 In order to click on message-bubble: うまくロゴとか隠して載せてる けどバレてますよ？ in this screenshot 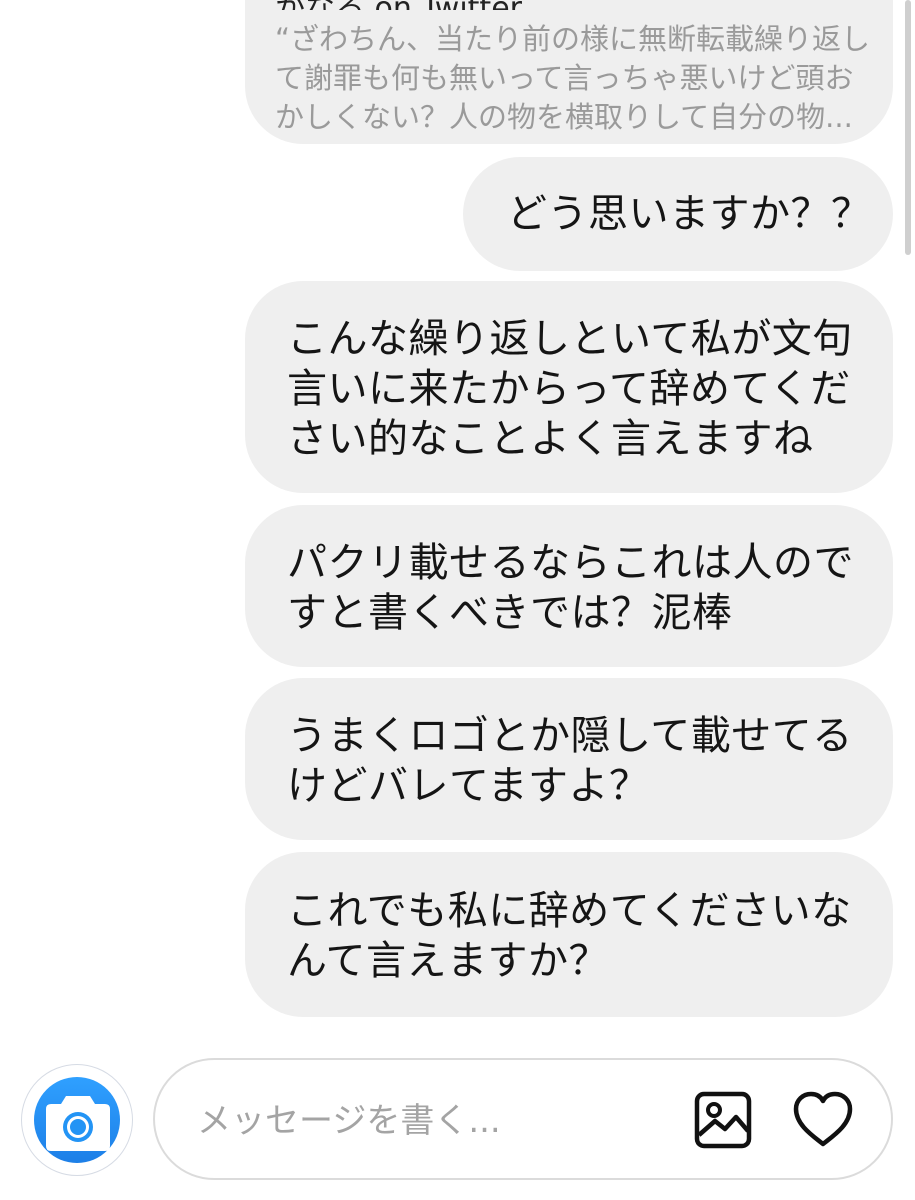, I will do `click(569, 759)`.